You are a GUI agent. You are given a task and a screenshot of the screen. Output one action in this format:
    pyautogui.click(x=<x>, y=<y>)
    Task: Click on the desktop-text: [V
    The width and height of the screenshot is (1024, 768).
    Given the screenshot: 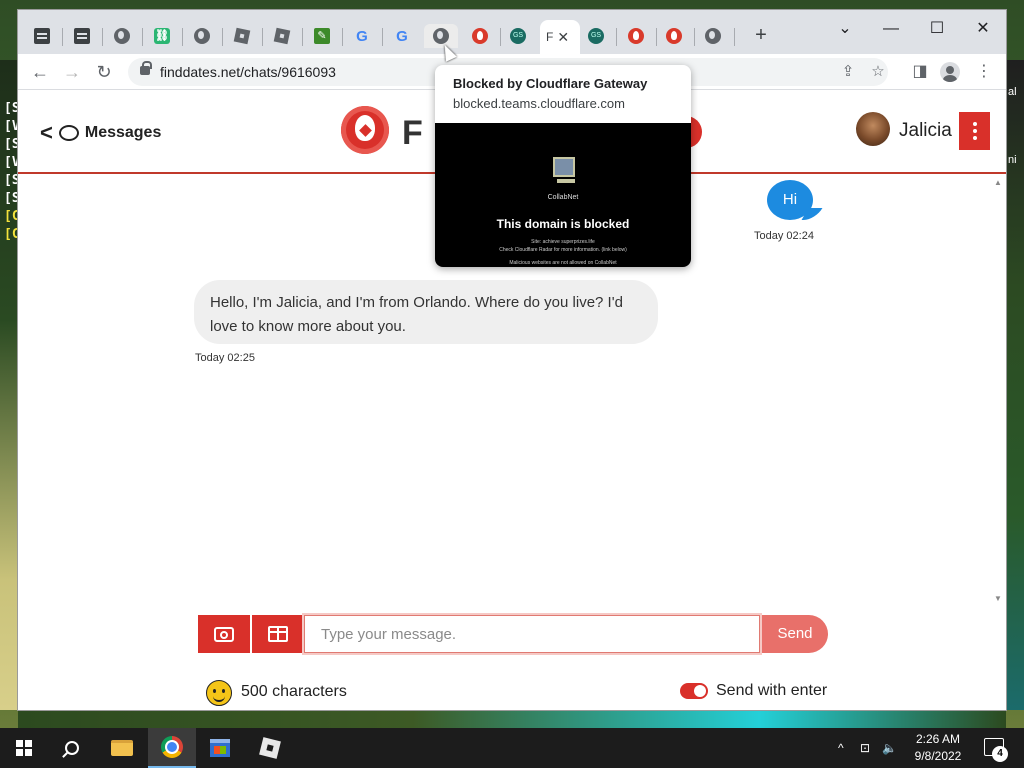 What is the action you would take?
    pyautogui.click(x=12, y=162)
    